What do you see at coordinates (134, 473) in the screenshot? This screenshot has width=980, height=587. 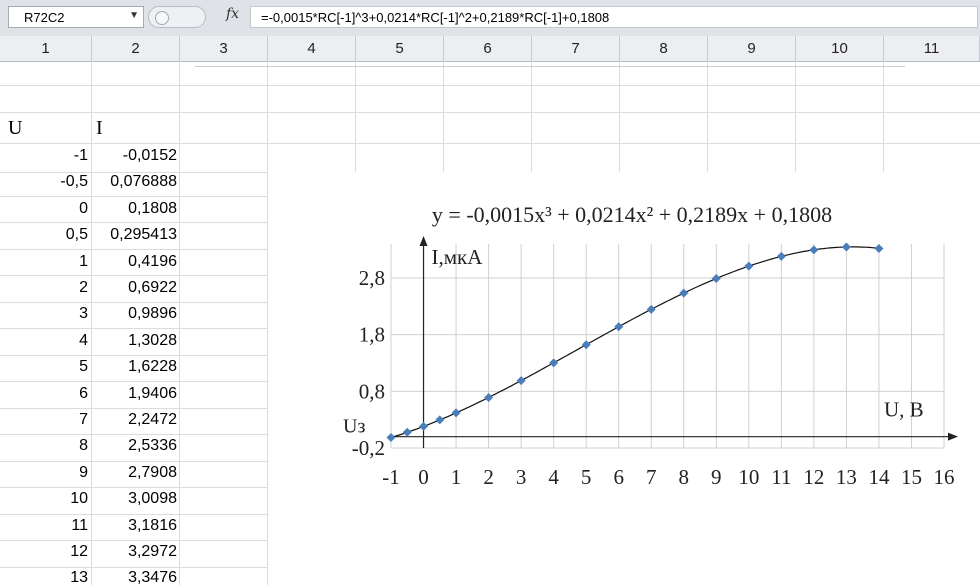 I see `cell-i: 2,7908` at bounding box center [134, 473].